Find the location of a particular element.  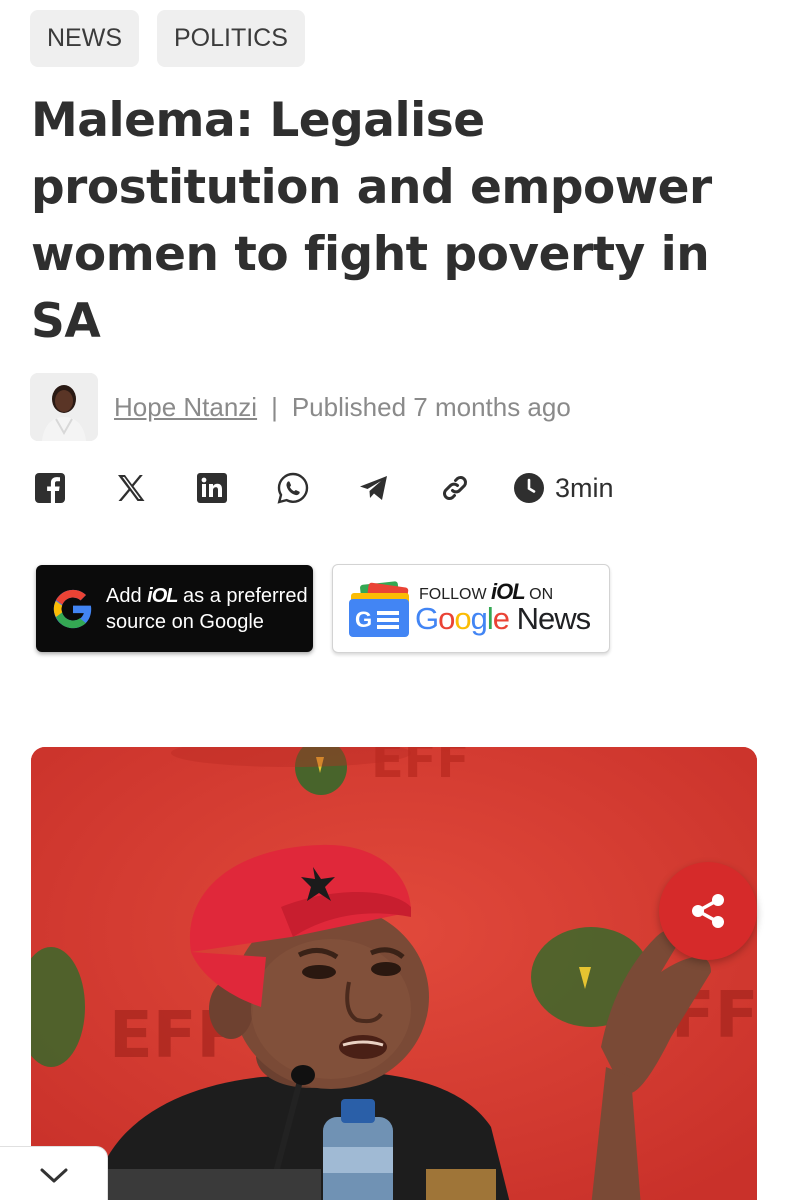

chevron-down-icon is located at coordinates (53, 1175).